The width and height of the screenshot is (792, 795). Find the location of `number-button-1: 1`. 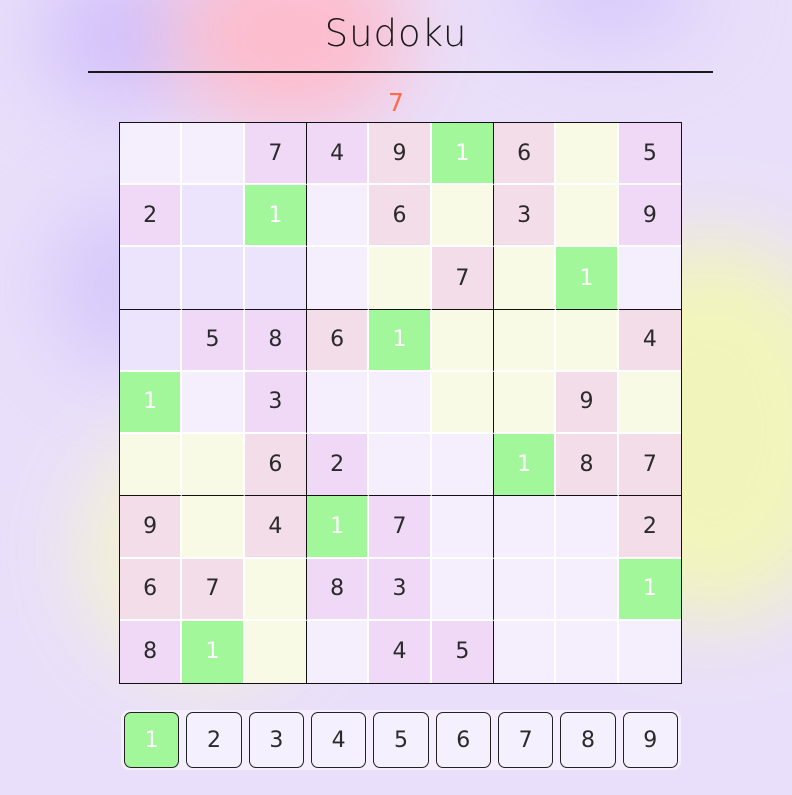

number-button-1: 1 is located at coordinates (152, 740).